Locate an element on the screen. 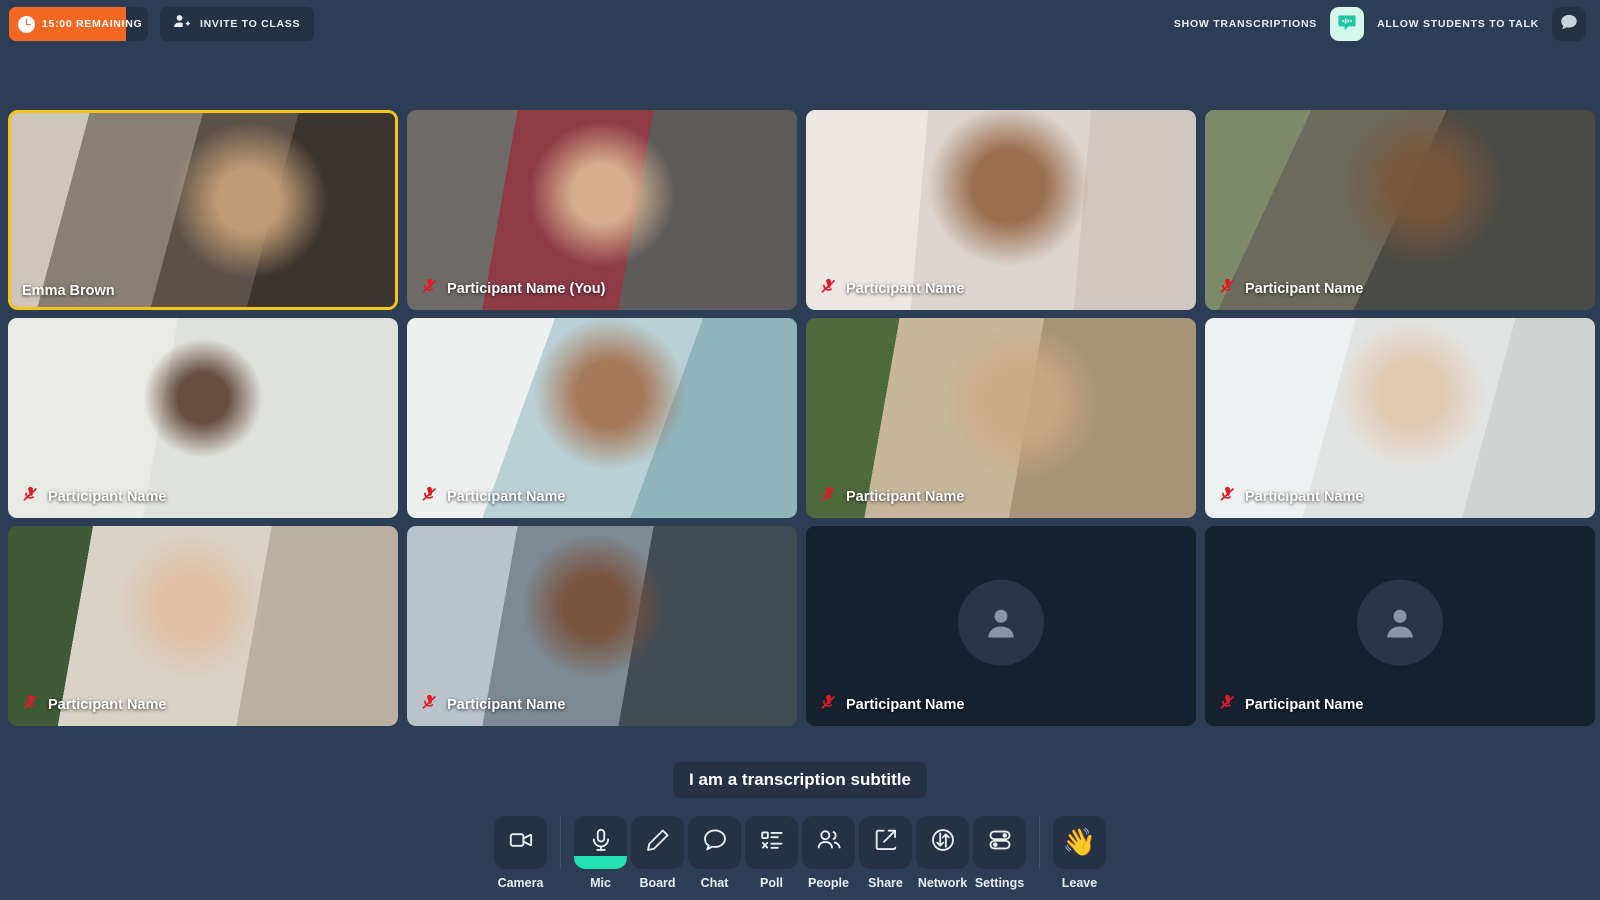  speech-bubble-icon is located at coordinates (1569, 24).